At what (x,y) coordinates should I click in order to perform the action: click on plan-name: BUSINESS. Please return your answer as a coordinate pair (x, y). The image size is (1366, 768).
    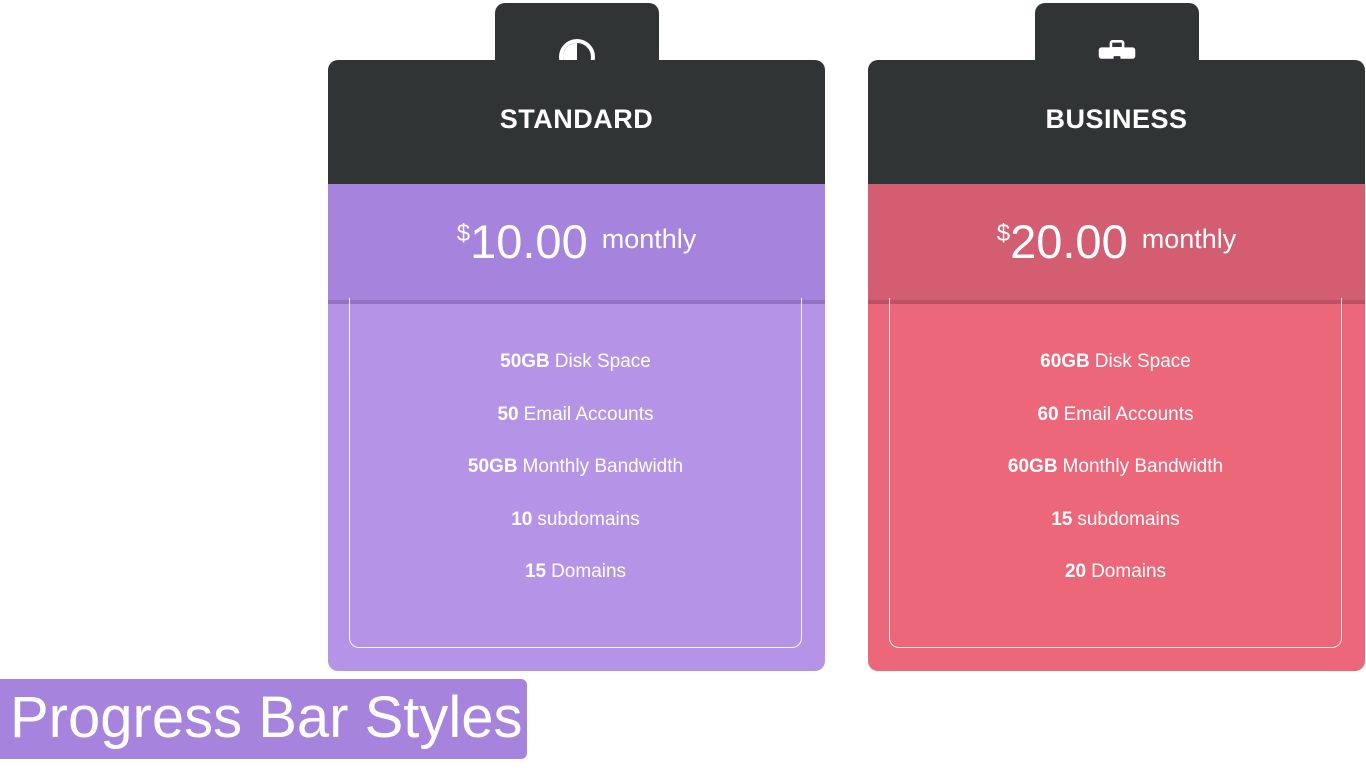
    Looking at the image, I should click on (1116, 119).